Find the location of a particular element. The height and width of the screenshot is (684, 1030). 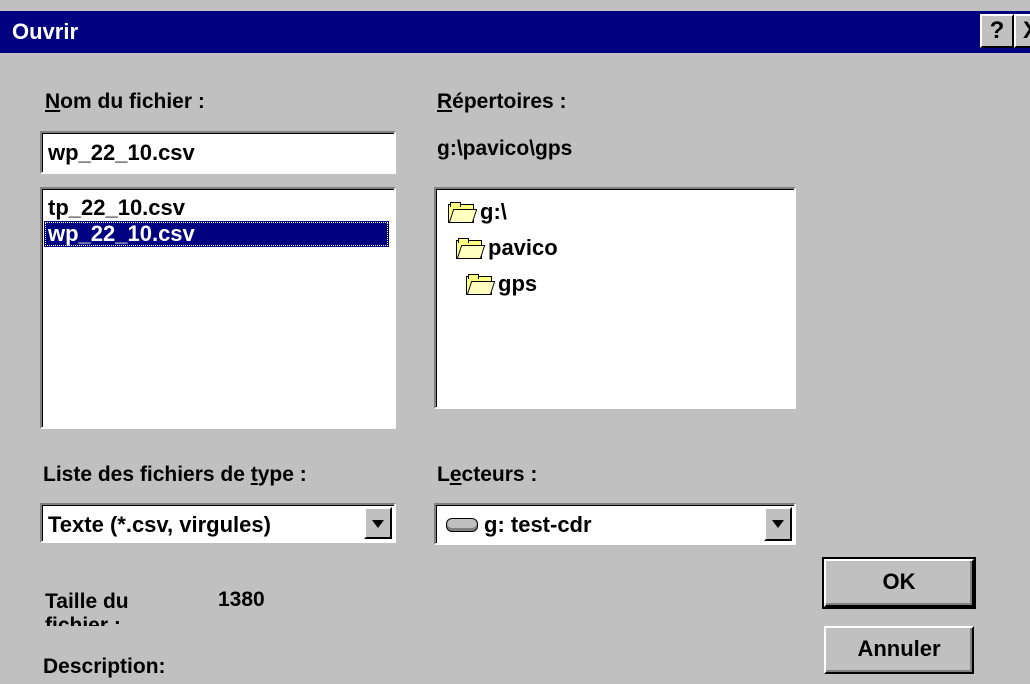

filetype-dropdown-button is located at coordinates (378, 523).